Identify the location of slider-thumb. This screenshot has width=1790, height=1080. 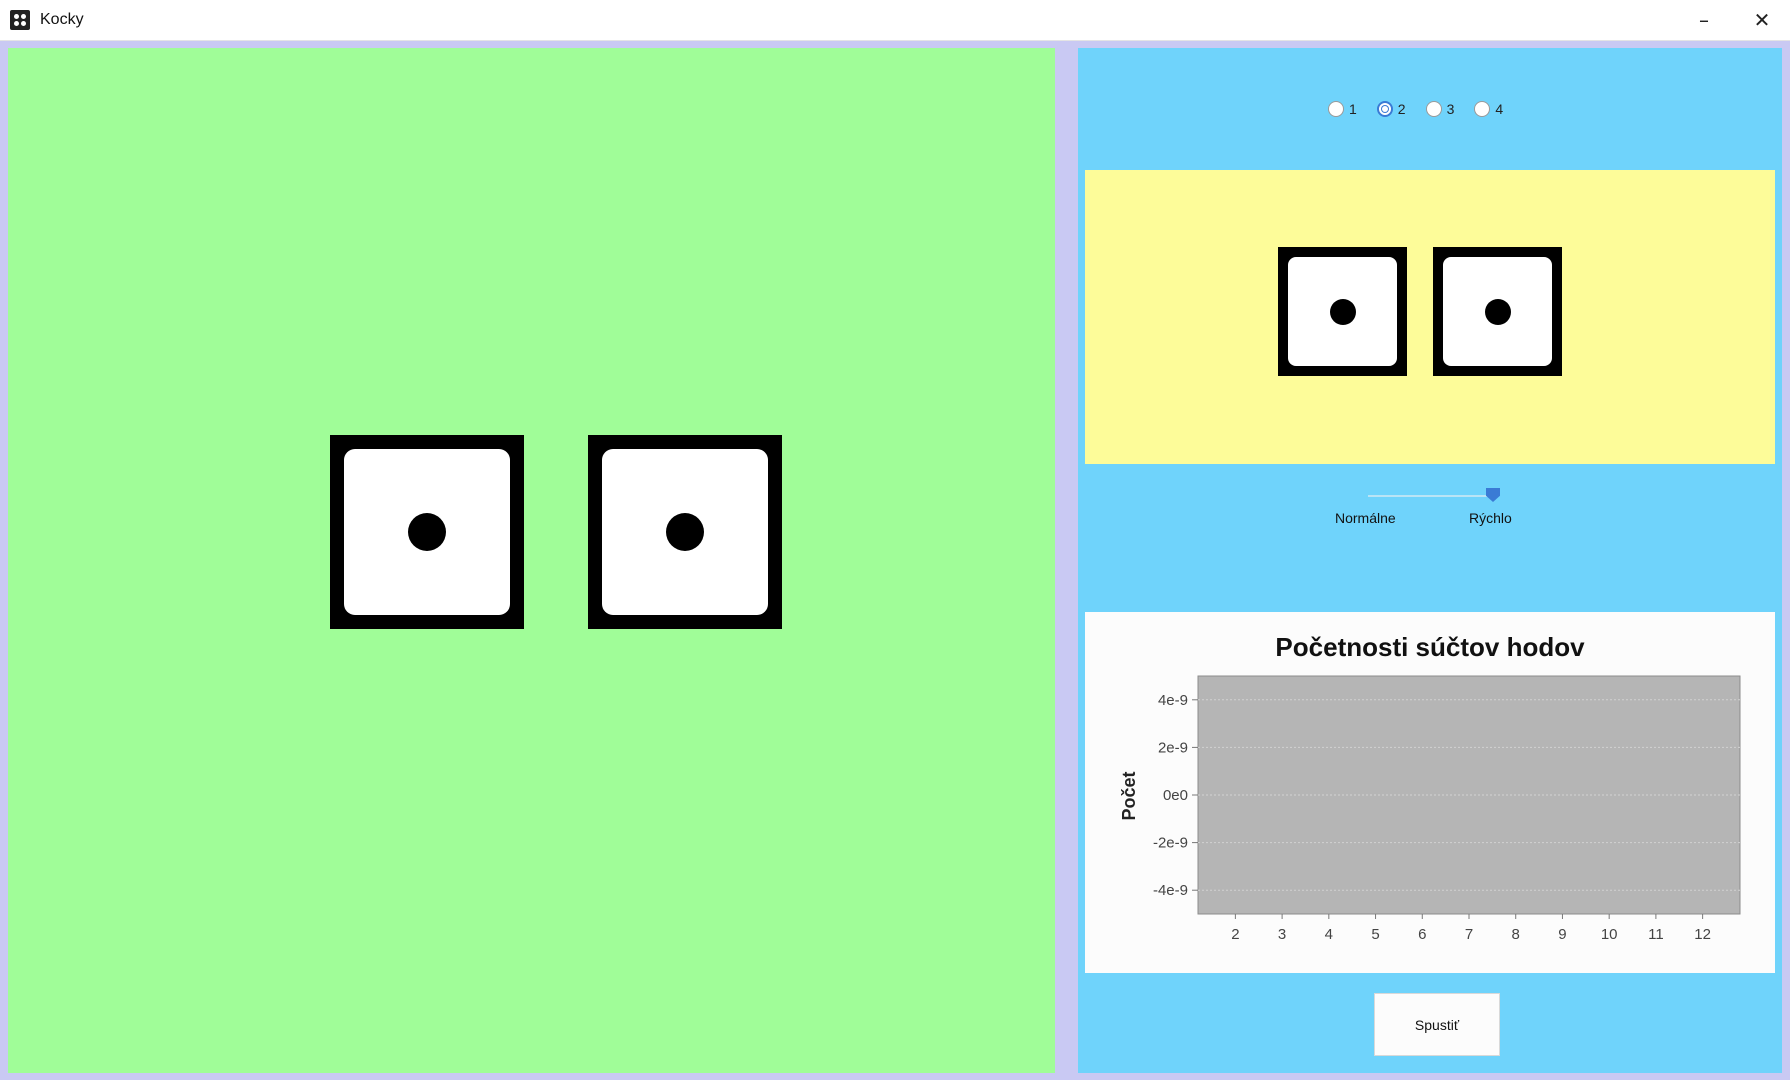
(1493, 495).